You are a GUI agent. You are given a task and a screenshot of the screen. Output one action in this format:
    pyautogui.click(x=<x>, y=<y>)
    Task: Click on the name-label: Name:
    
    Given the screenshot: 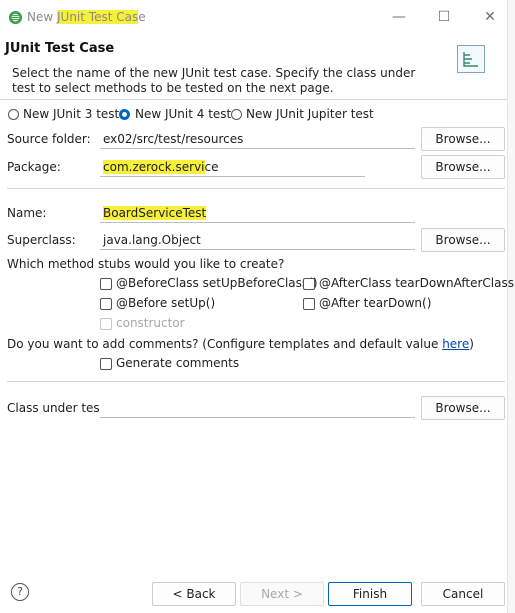 What is the action you would take?
    pyautogui.click(x=27, y=213)
    